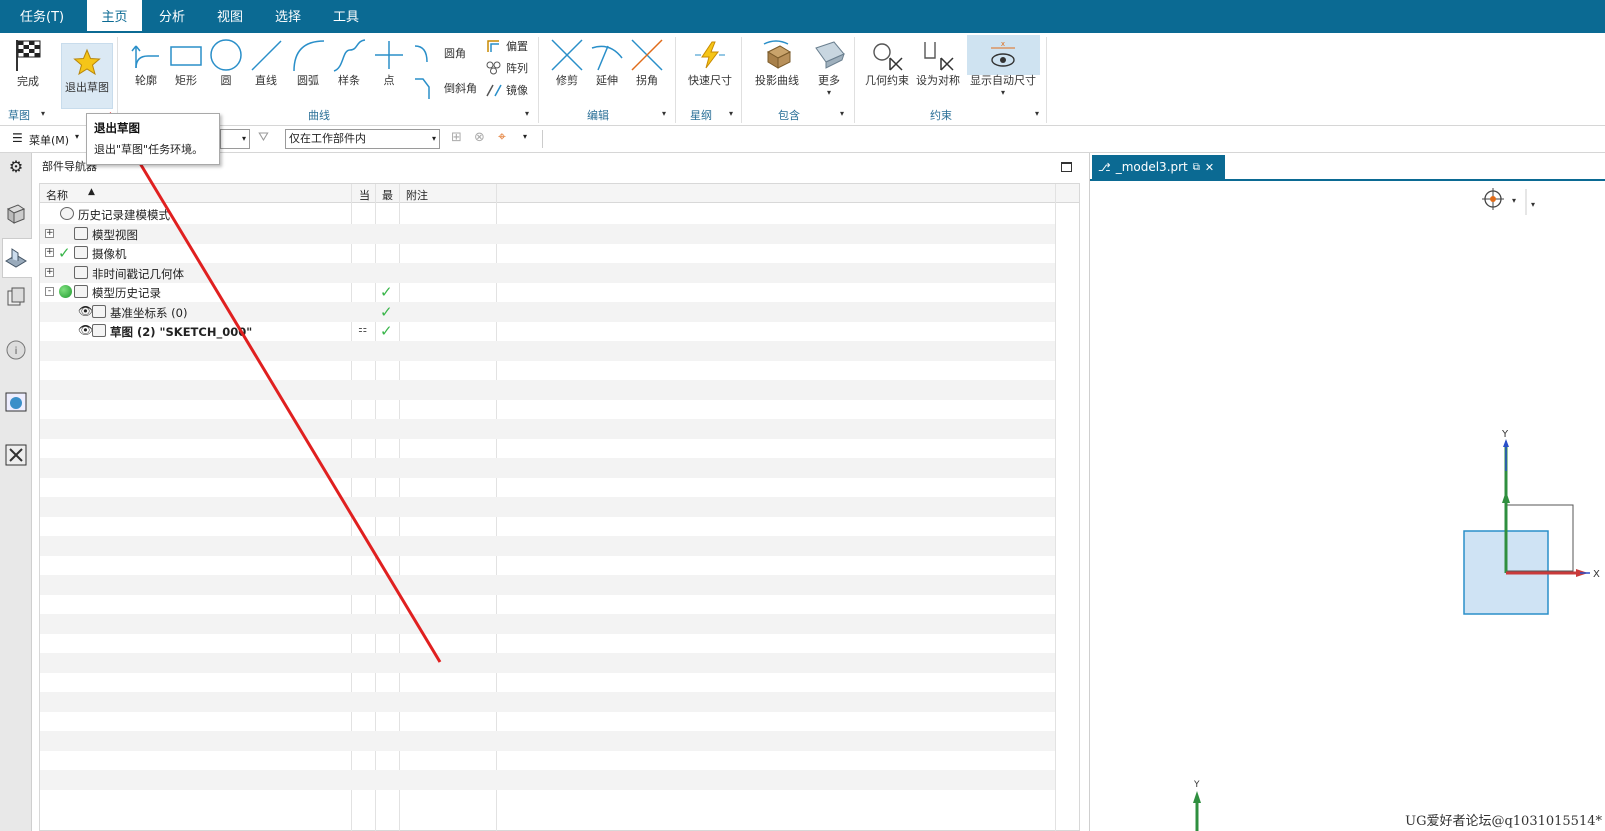 Image resolution: width=1605 pixels, height=831 pixels. I want to click on spline-button: 样条, so click(349, 63).